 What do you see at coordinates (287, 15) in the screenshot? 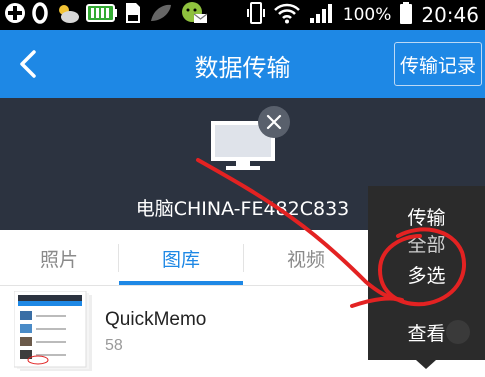
I see `wifi-icon` at bounding box center [287, 15].